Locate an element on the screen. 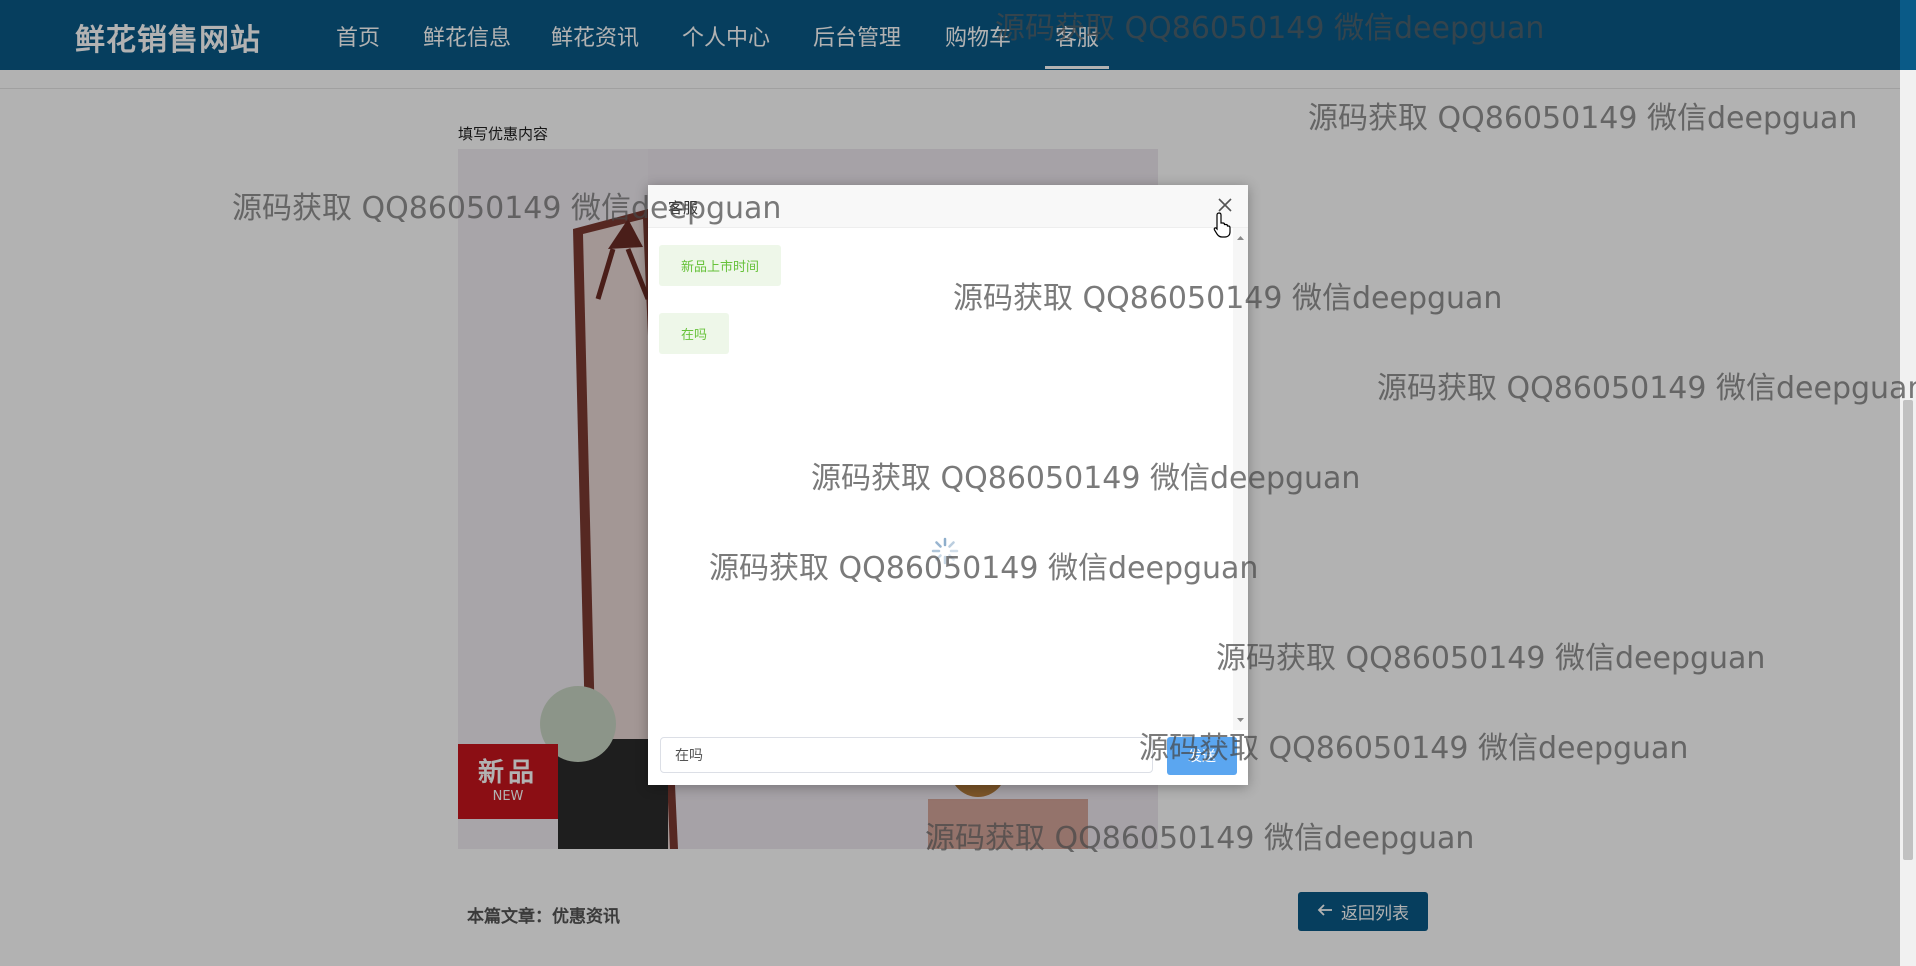 The image size is (1916, 966). page-scrollbar-thumb is located at coordinates (1908, 630).